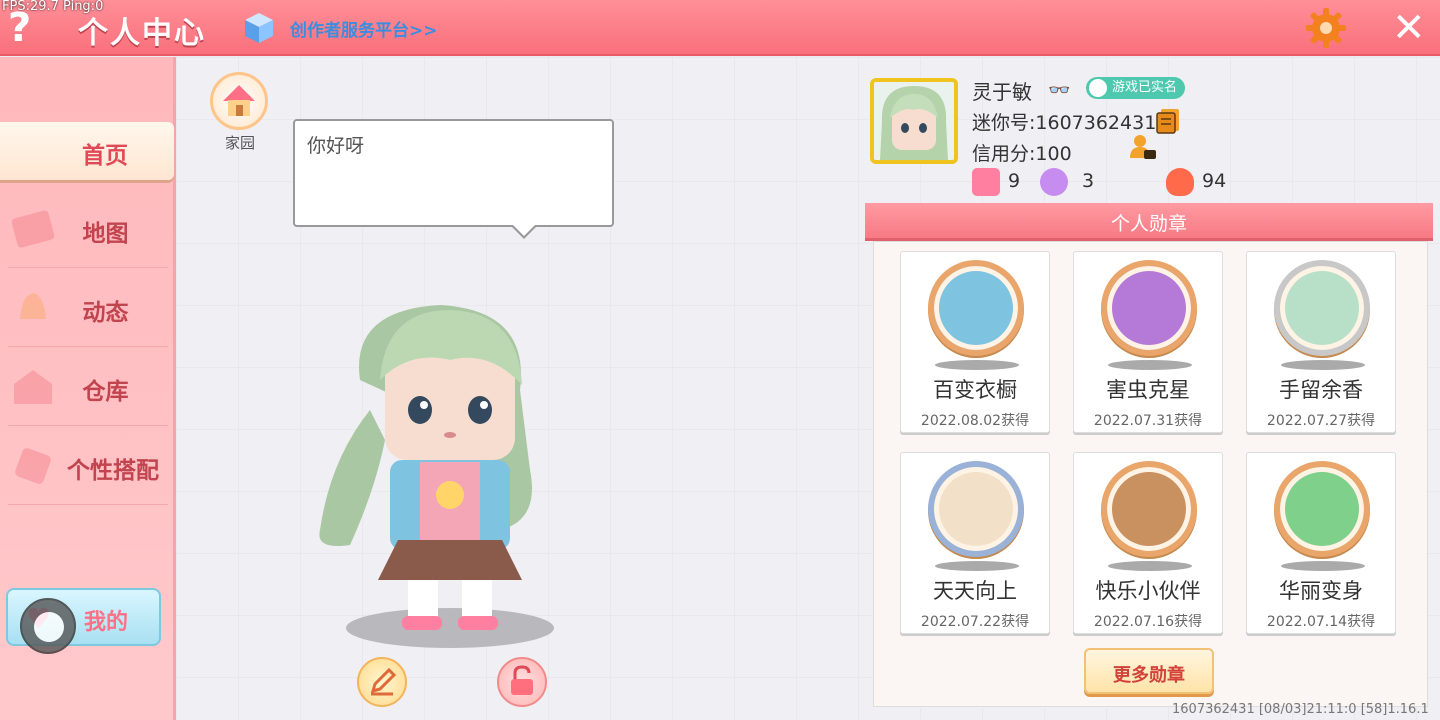 This screenshot has width=1440, height=720. I want to click on medal-date: 2022.07.14获得, so click(1321, 622).